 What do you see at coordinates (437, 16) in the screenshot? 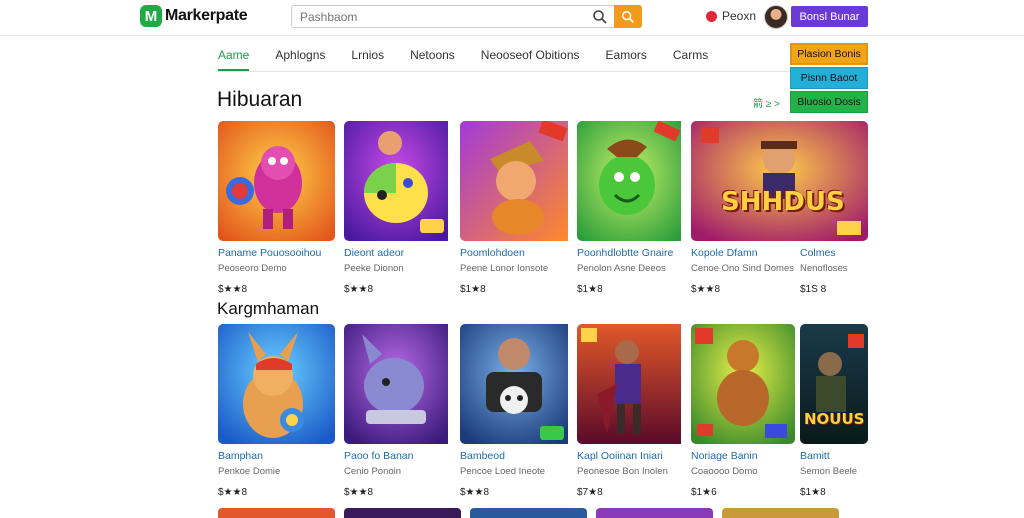
I see `search-input` at bounding box center [437, 16].